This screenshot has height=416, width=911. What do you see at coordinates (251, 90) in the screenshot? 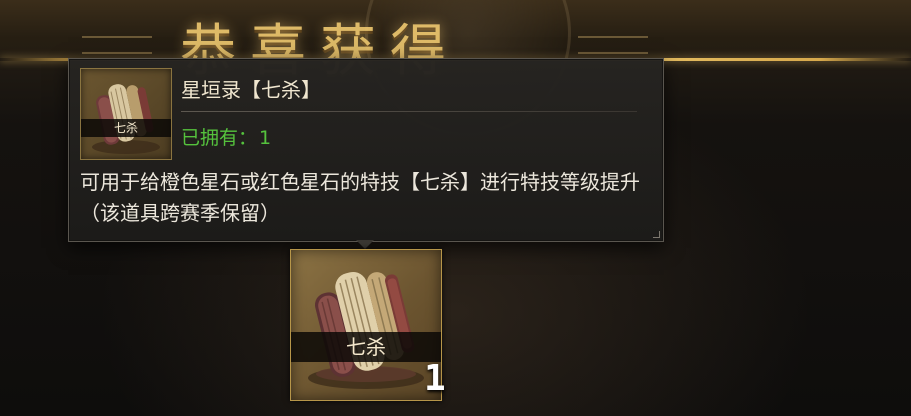
I see `tooltip-item-name: 星垣录【七杀】` at bounding box center [251, 90].